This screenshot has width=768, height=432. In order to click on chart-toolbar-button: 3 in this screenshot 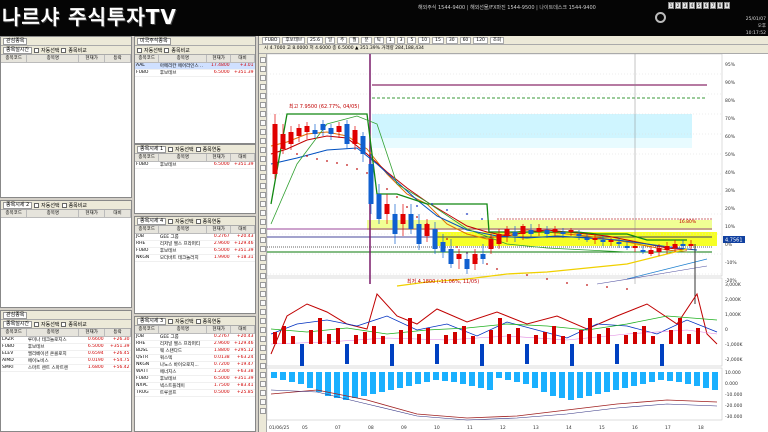, I will do `click(401, 40)`.